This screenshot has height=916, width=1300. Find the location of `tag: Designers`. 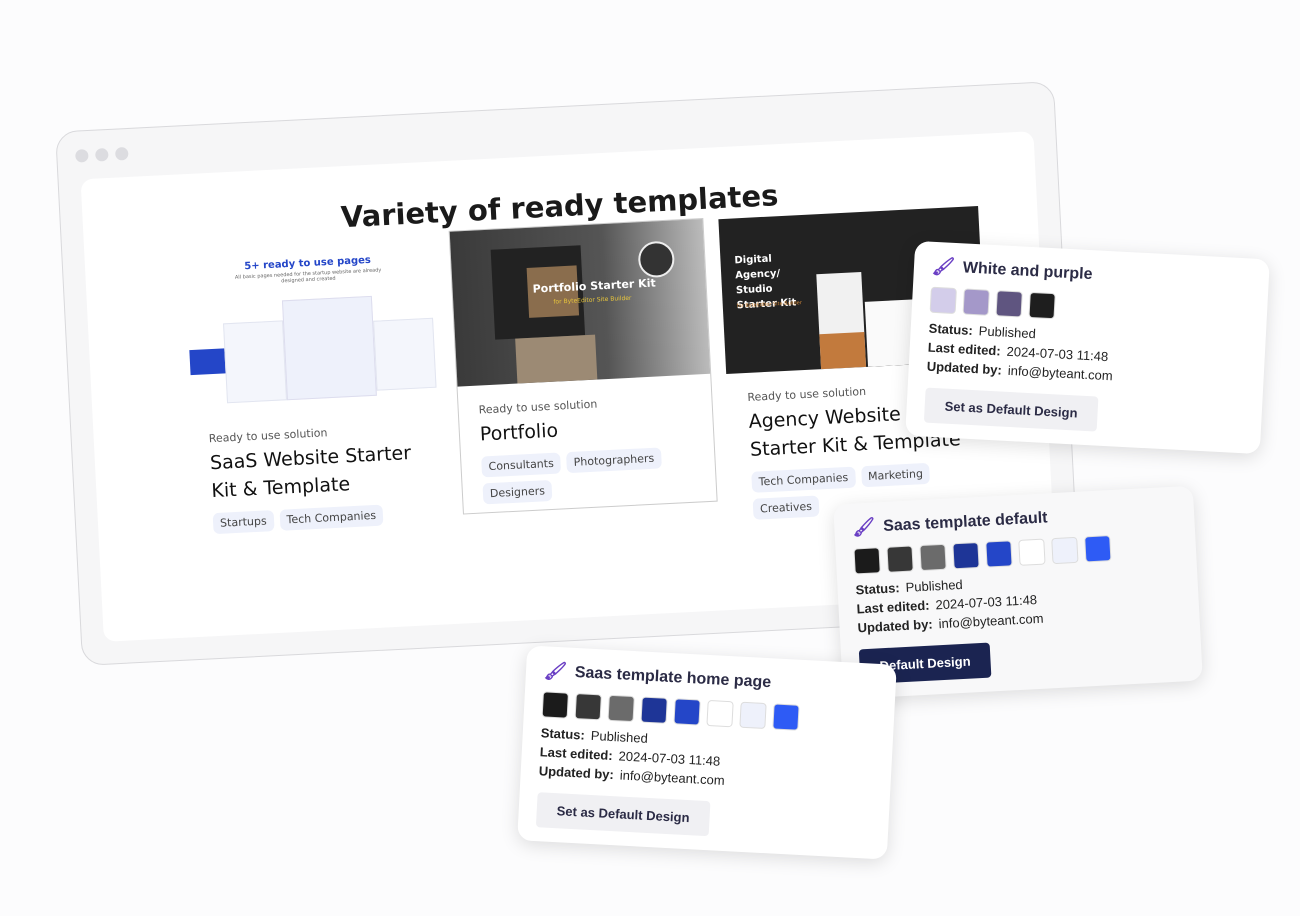

tag: Designers is located at coordinates (517, 492).